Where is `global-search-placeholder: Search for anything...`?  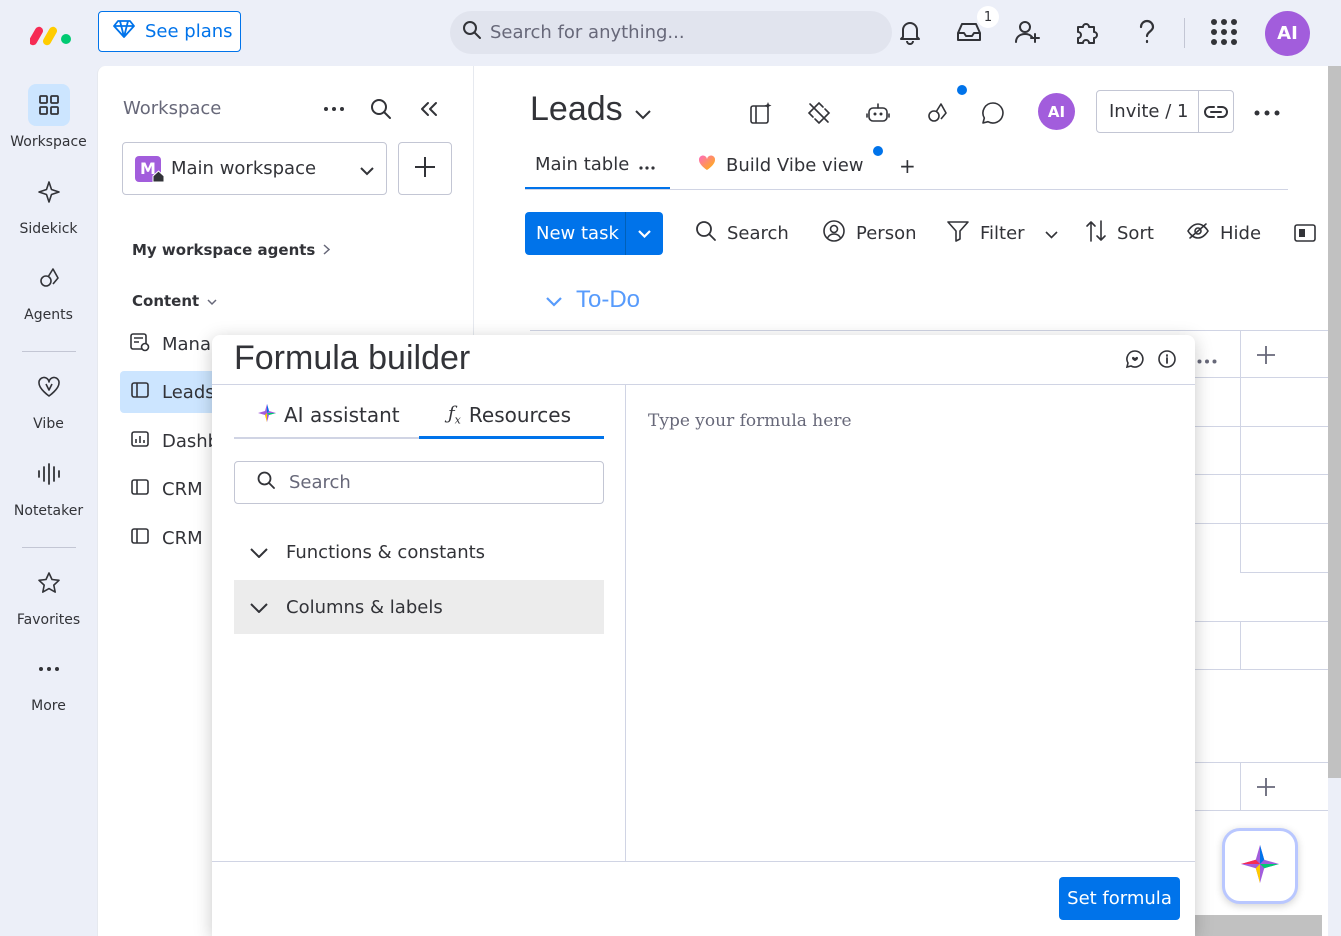 global-search-placeholder: Search for anything... is located at coordinates (587, 32).